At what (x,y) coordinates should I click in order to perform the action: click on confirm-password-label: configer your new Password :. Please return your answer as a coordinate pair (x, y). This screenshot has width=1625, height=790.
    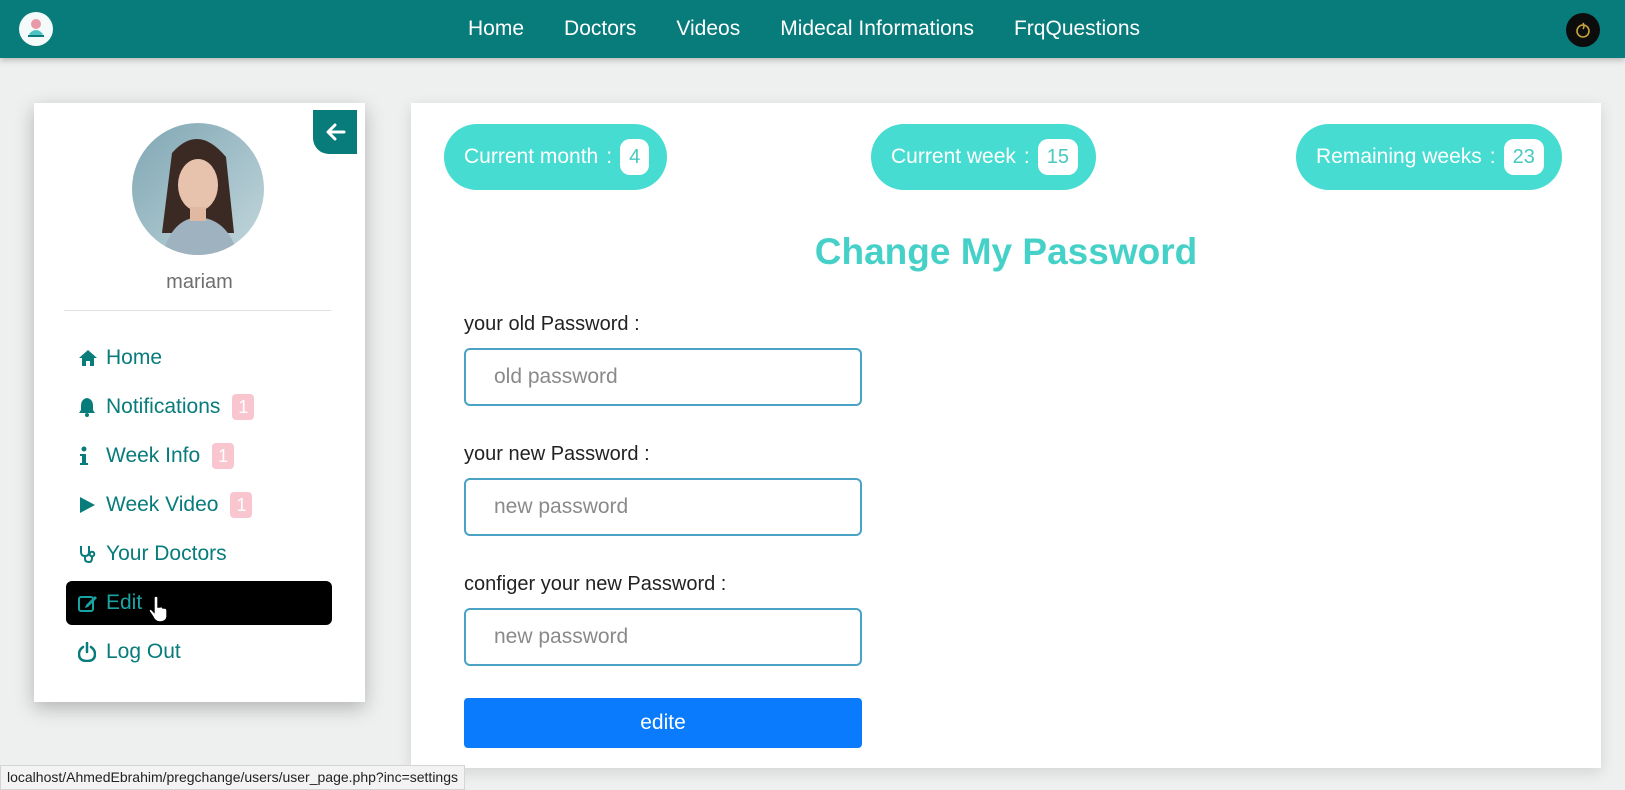
    Looking at the image, I should click on (595, 584).